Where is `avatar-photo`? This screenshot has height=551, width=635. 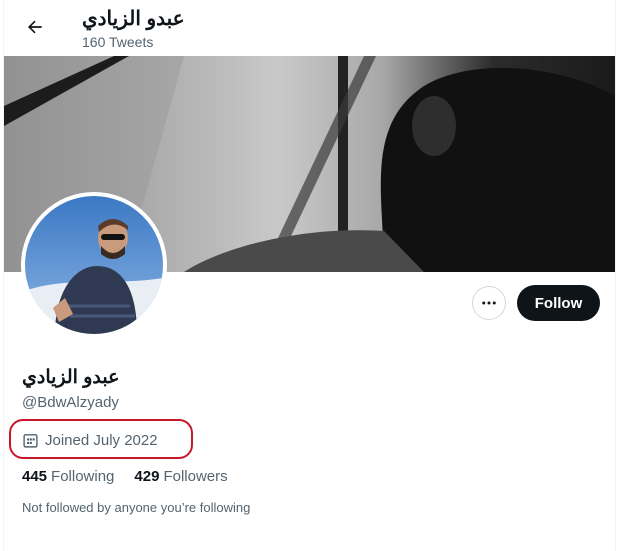 avatar-photo is located at coordinates (94, 265).